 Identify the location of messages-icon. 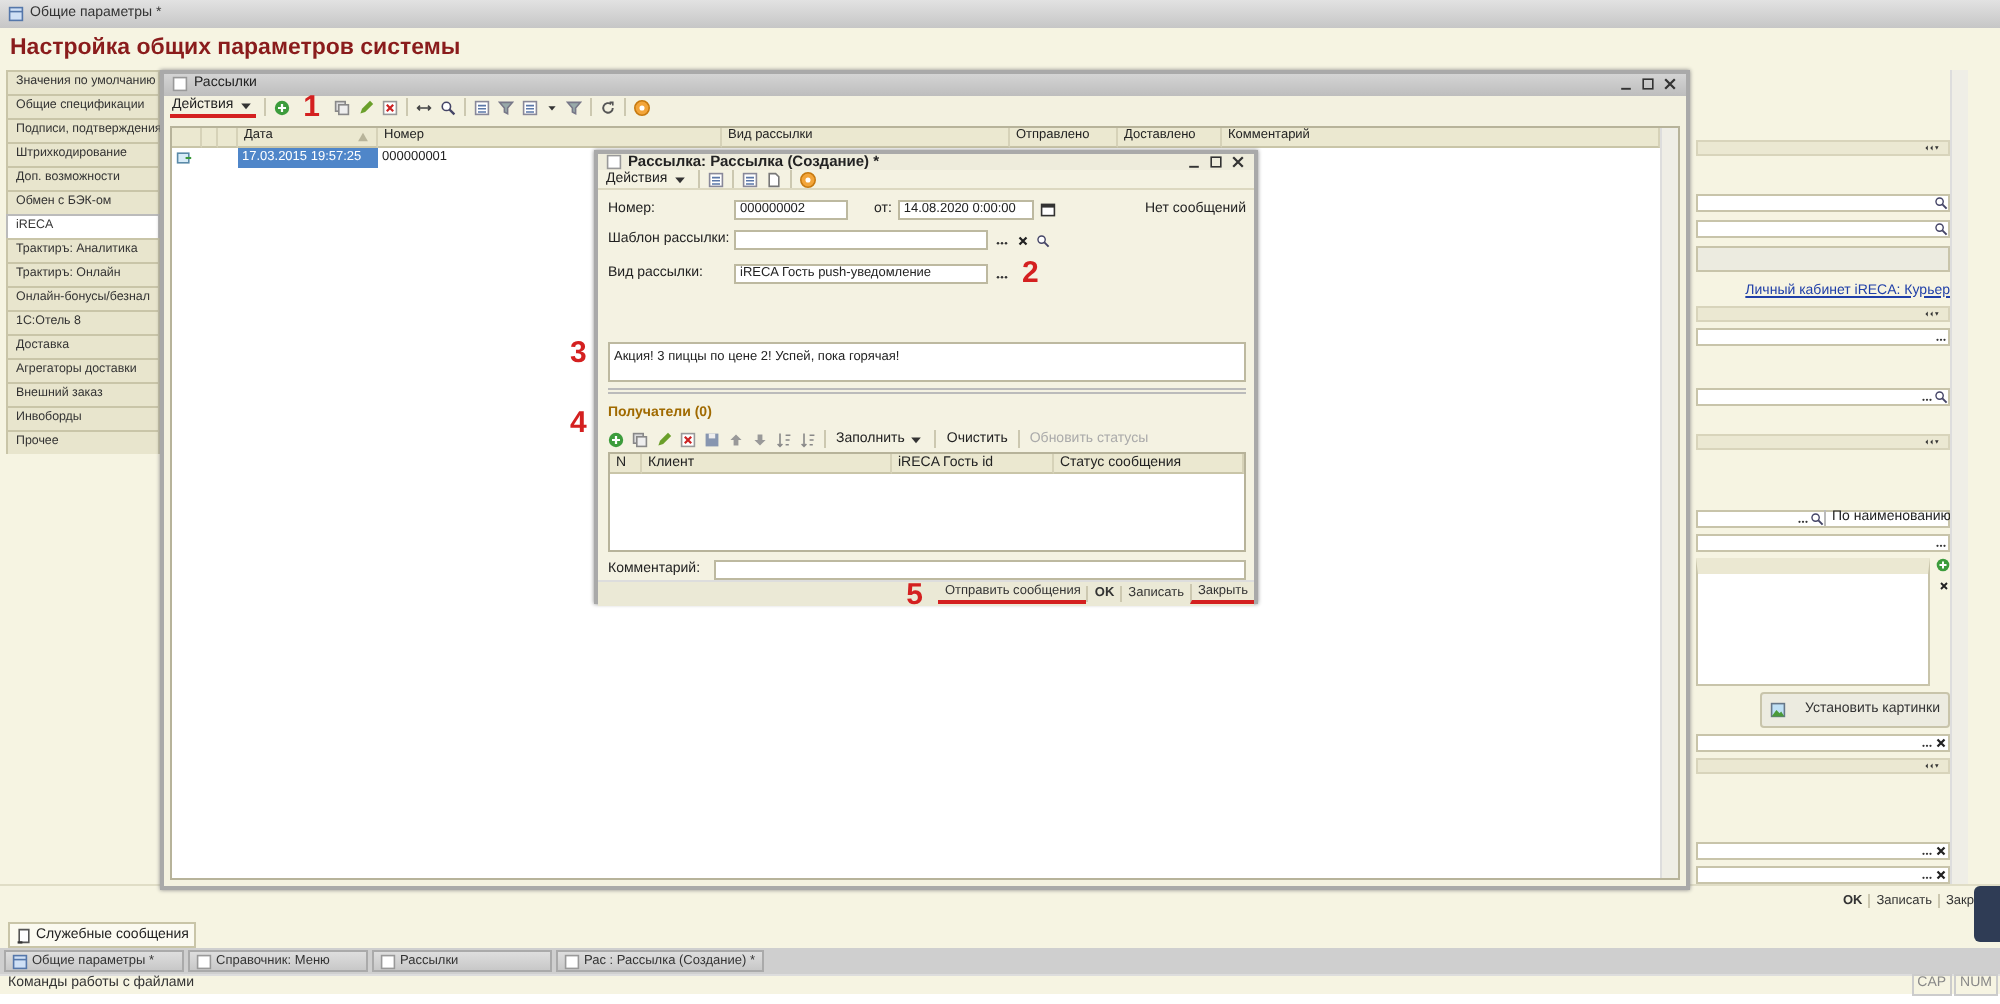
(24, 935).